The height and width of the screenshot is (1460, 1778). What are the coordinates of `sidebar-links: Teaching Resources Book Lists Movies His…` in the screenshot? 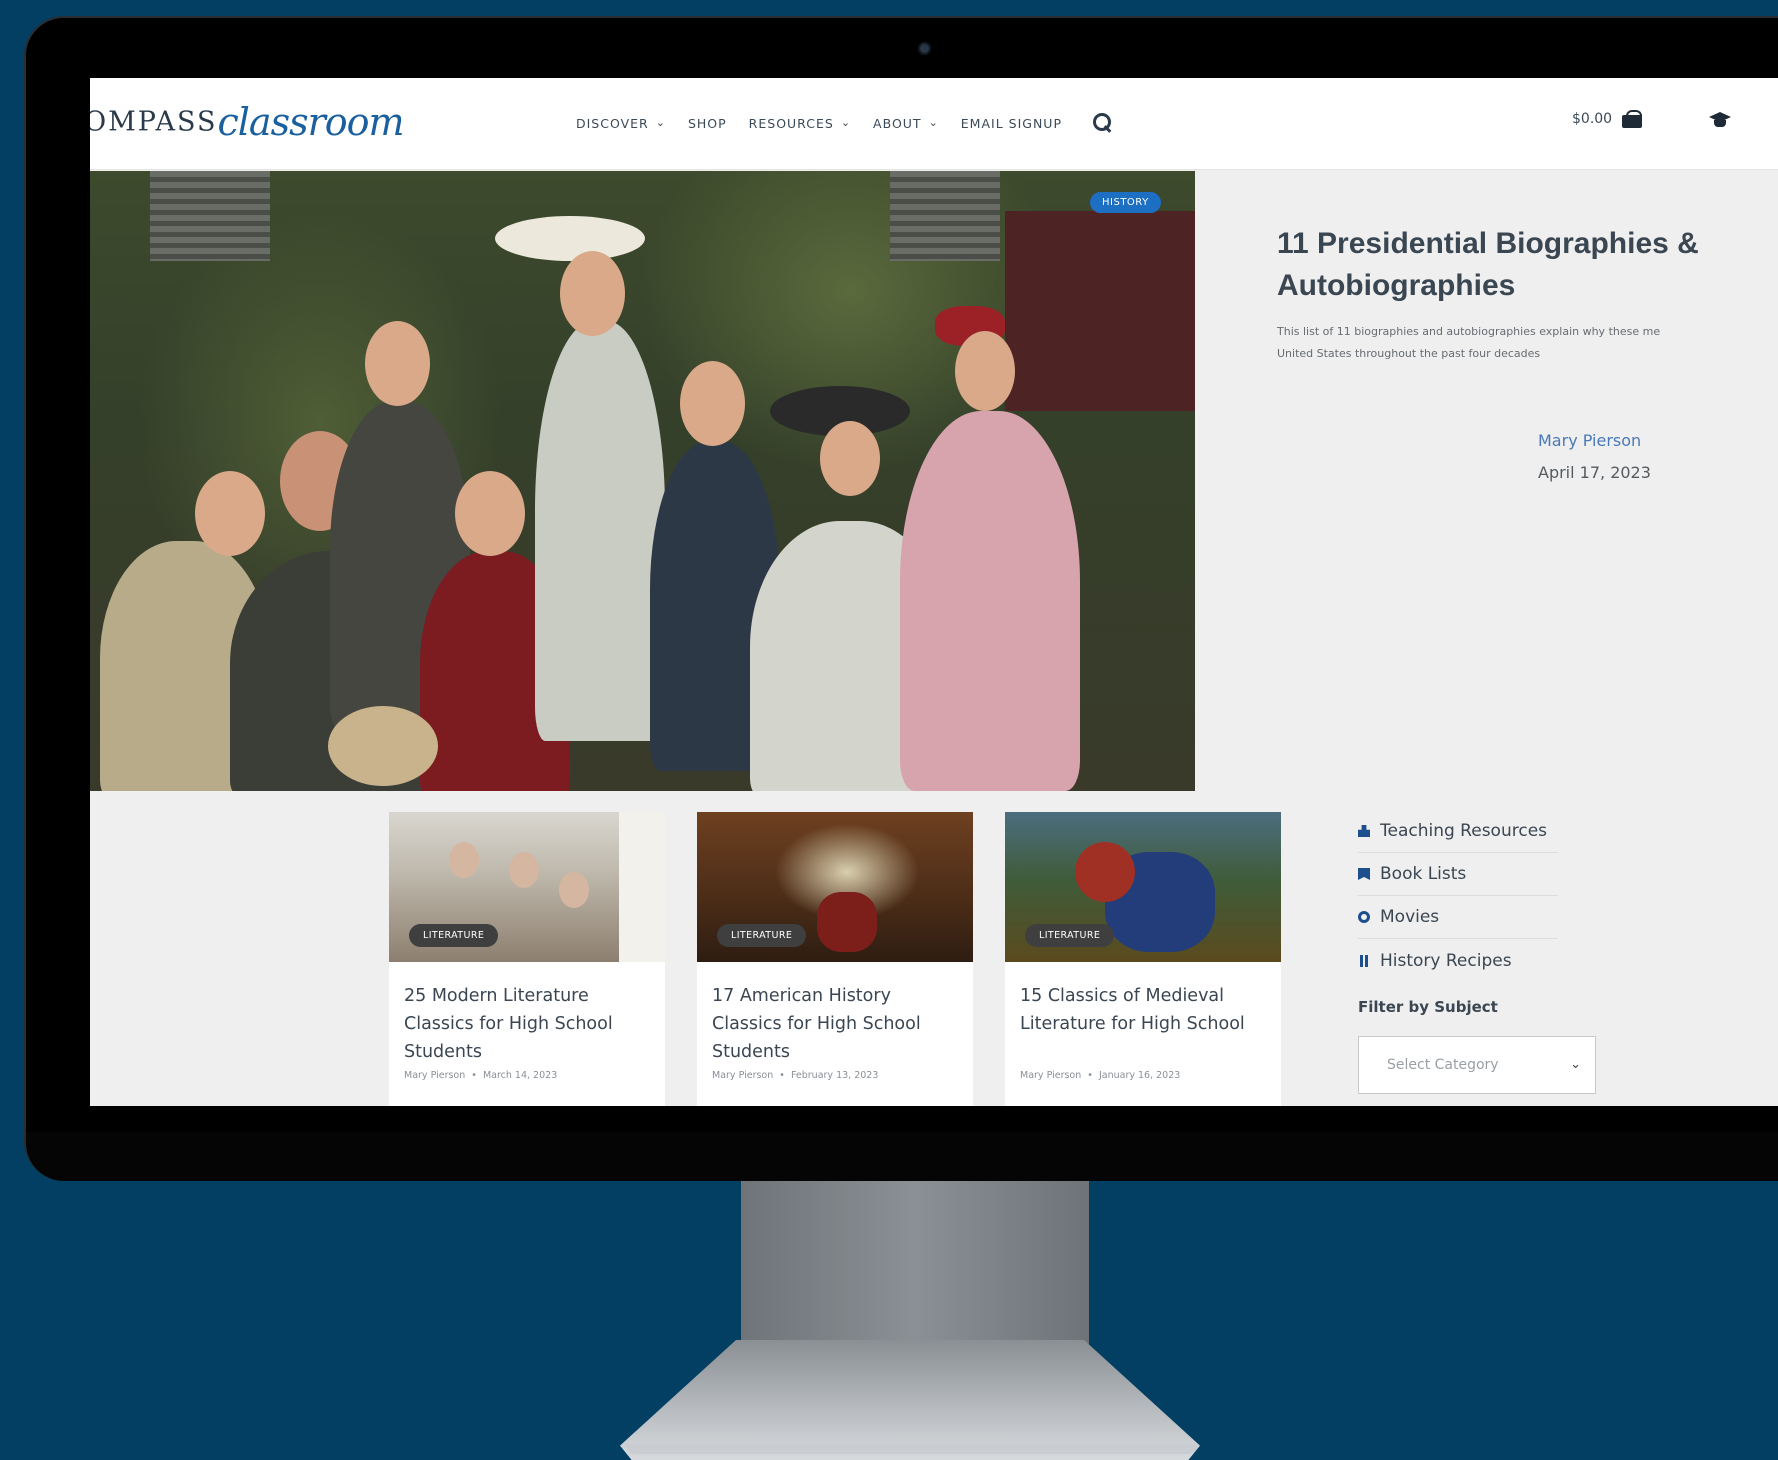 It's located at (1458, 896).